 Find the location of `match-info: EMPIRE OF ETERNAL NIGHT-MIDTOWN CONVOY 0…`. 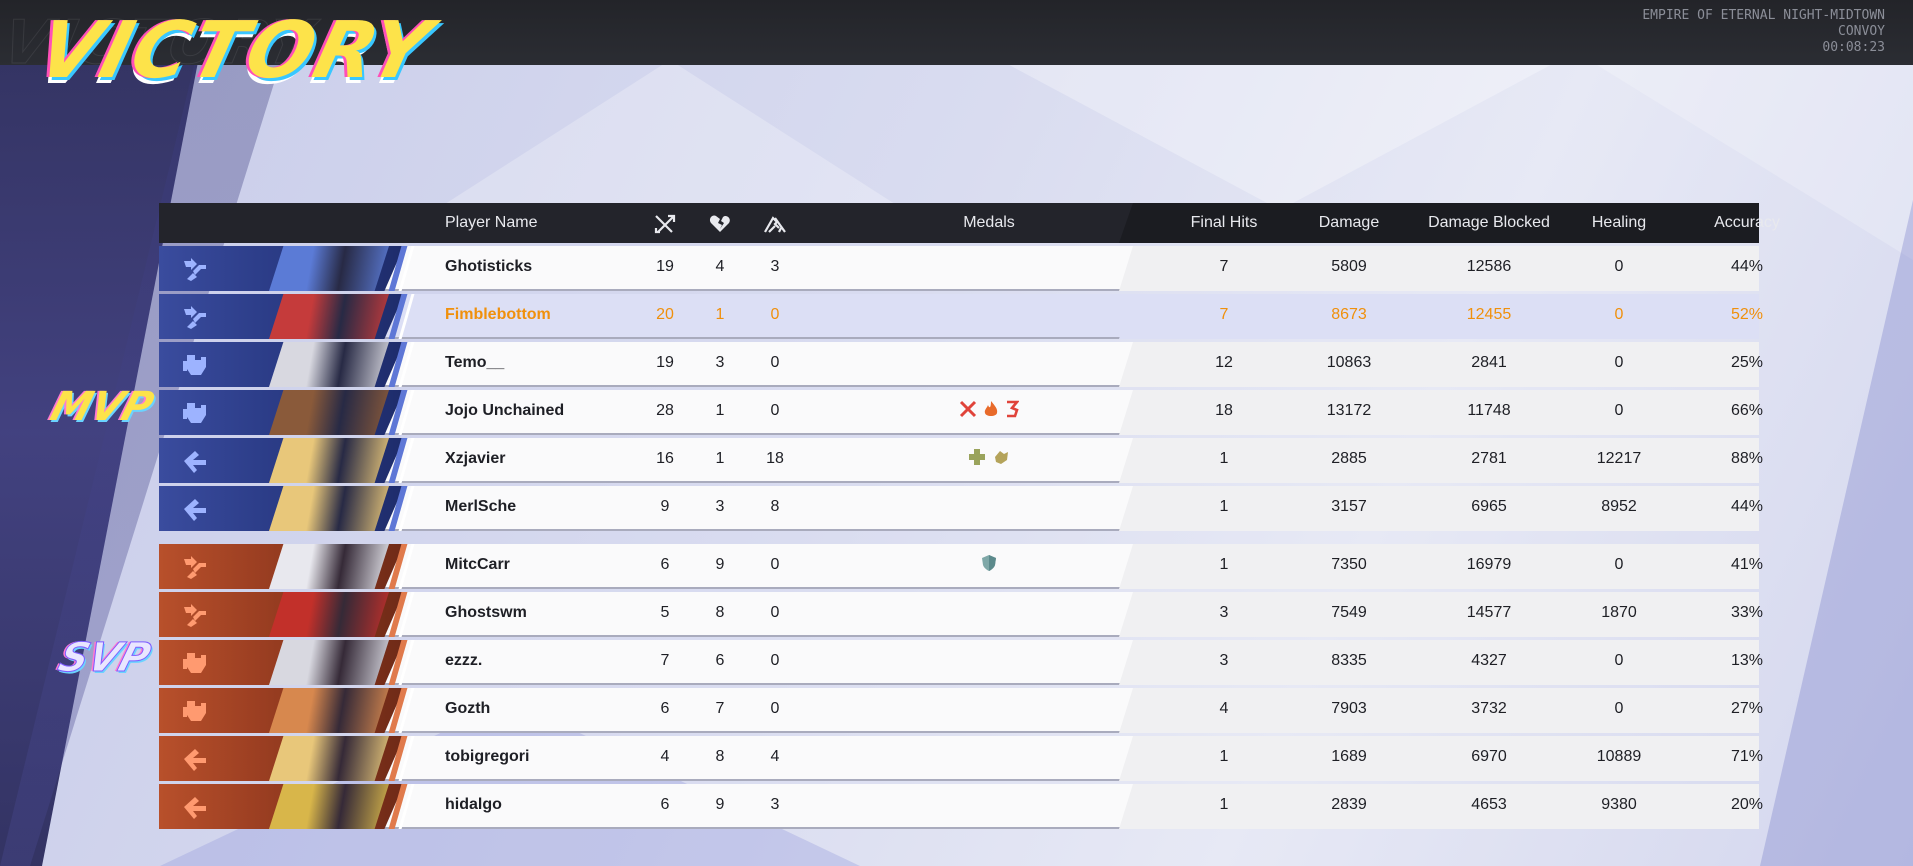

match-info: EMPIRE OF ETERNAL NIGHT-MIDTOWN CONVOY 0… is located at coordinates (1763, 32).